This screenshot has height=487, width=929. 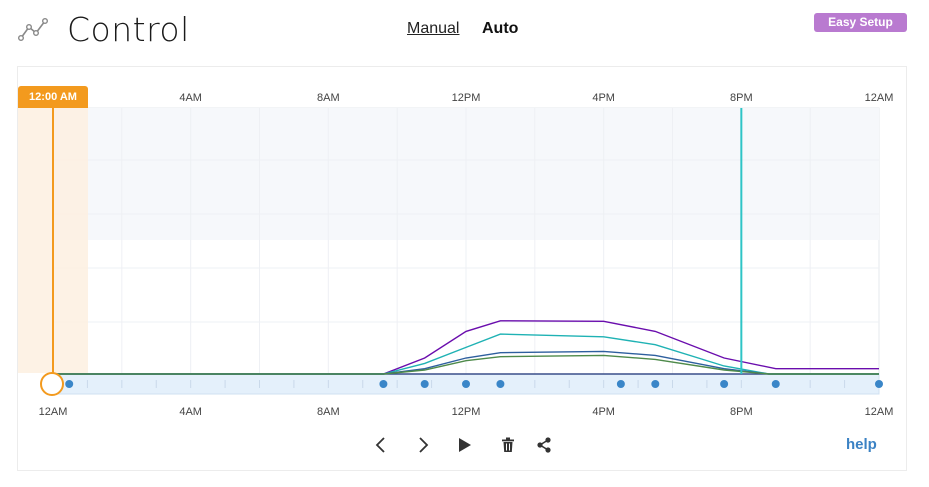 What do you see at coordinates (741, 412) in the screenshot?
I see `x-tick-label-bottom: 8PM` at bounding box center [741, 412].